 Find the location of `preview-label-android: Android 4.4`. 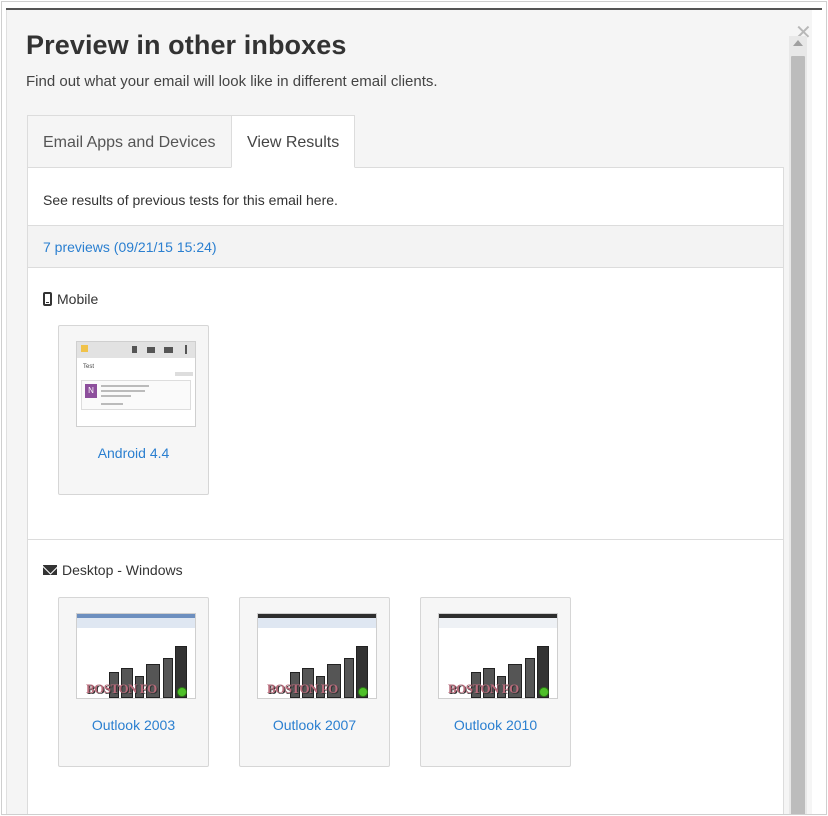

preview-label-android: Android 4.4 is located at coordinates (133, 453).